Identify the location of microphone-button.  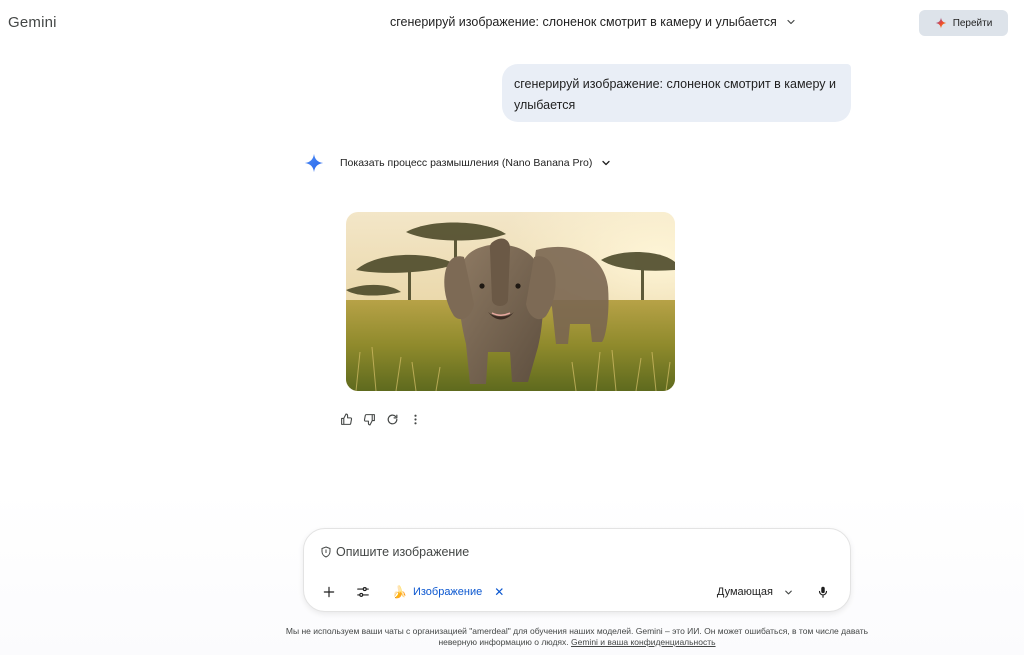
(823, 592).